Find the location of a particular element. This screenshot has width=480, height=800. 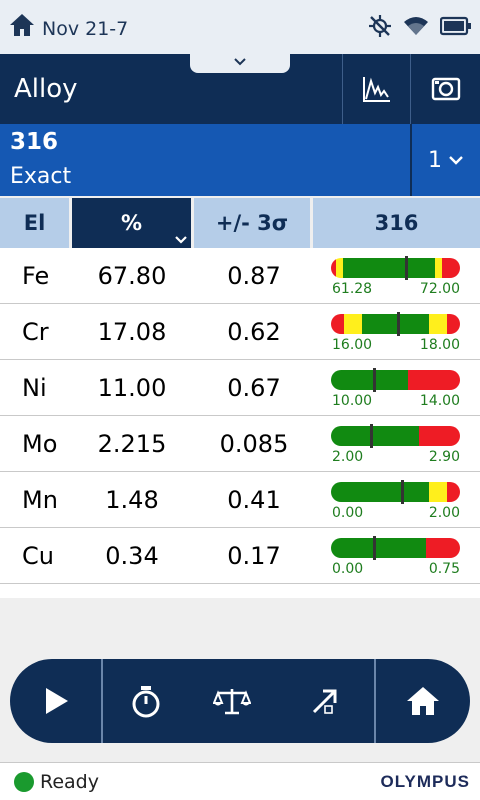

brand-logo: OLYMPUS is located at coordinates (425, 781).